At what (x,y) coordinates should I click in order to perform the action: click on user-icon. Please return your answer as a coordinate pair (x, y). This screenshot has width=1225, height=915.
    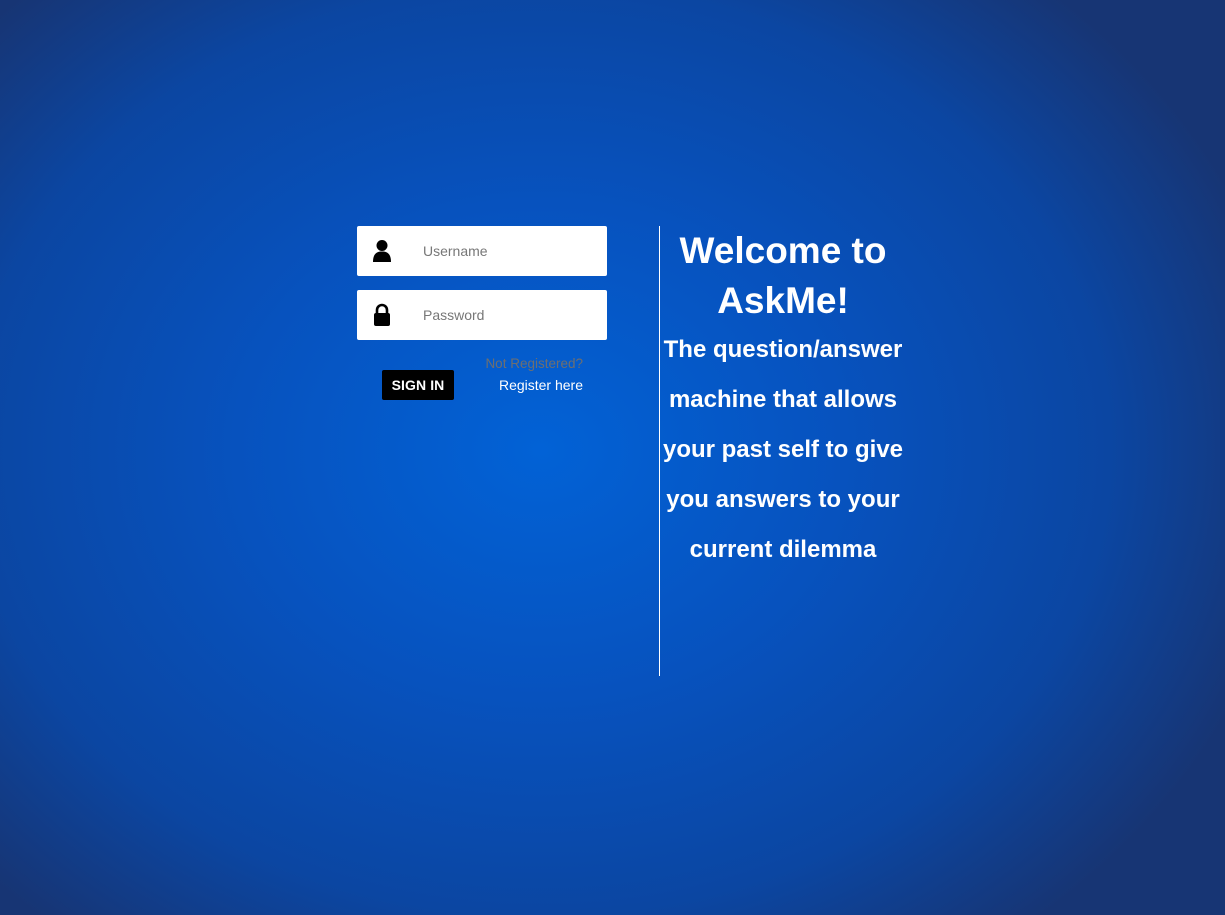
    Looking at the image, I should click on (382, 251).